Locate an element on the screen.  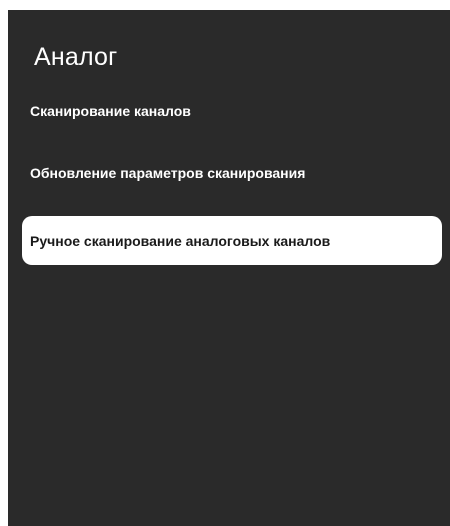
menu-item-label: Сканирование каналов is located at coordinates (110, 110).